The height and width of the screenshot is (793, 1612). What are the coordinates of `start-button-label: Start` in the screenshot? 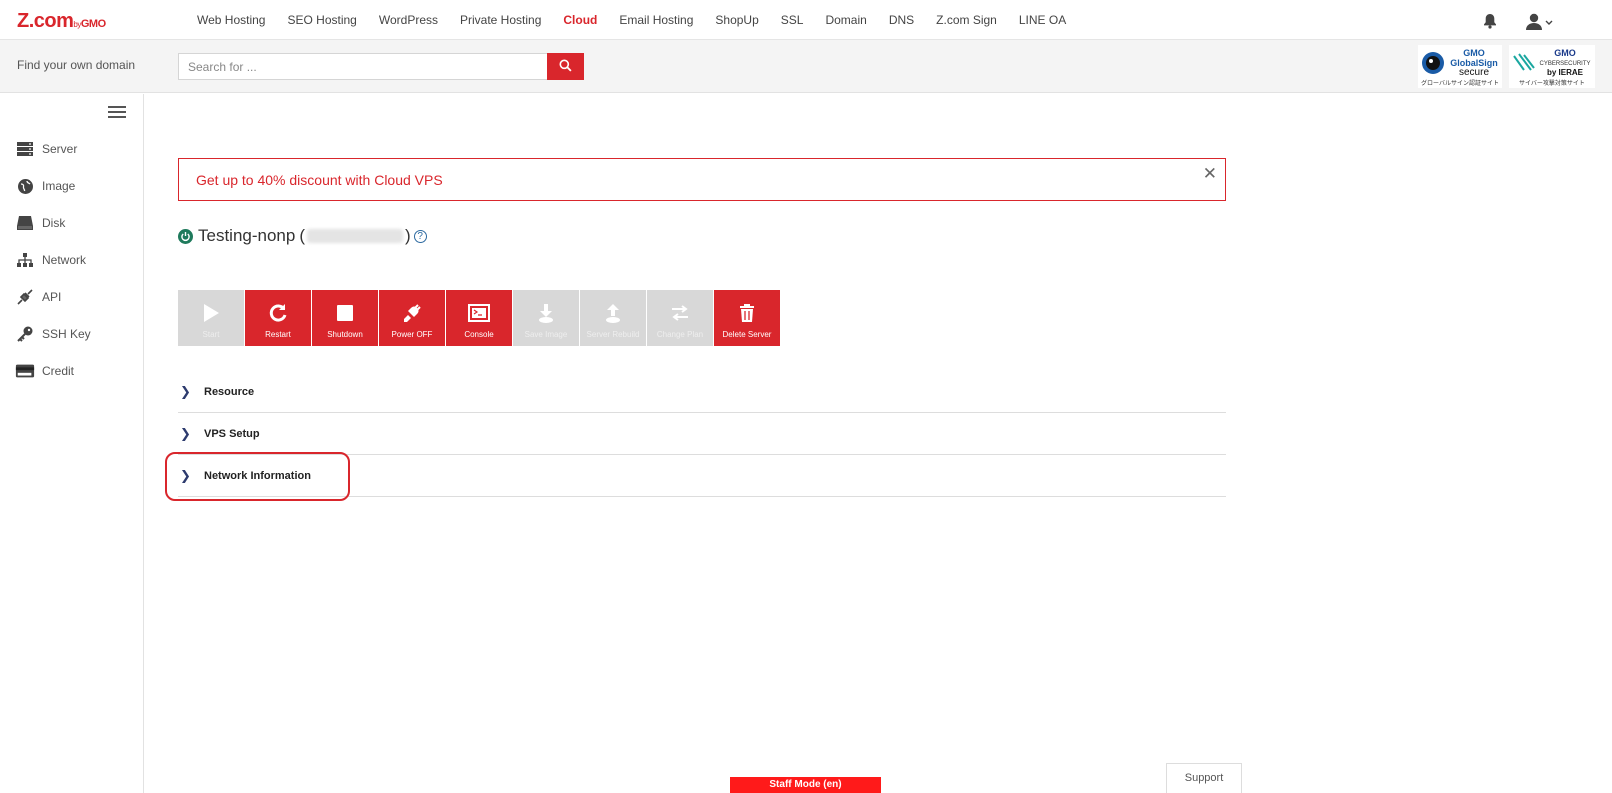 It's located at (211, 334).